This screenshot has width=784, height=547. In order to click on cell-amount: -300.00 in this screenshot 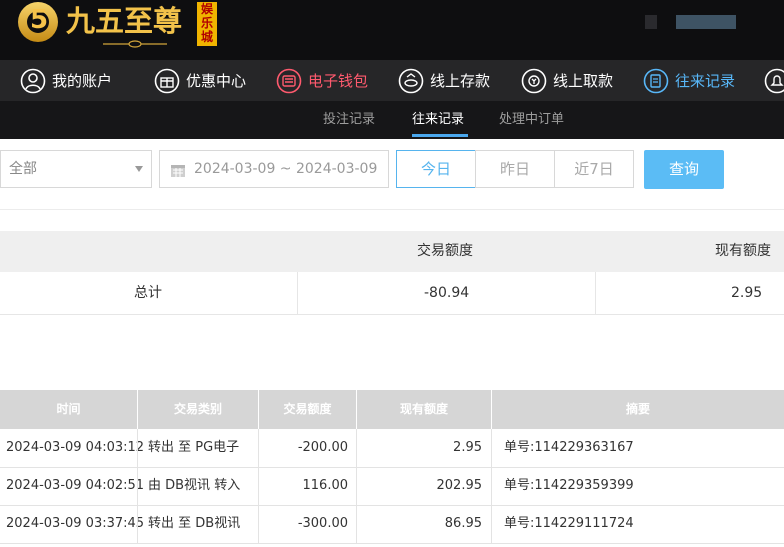, I will do `click(322, 523)`.